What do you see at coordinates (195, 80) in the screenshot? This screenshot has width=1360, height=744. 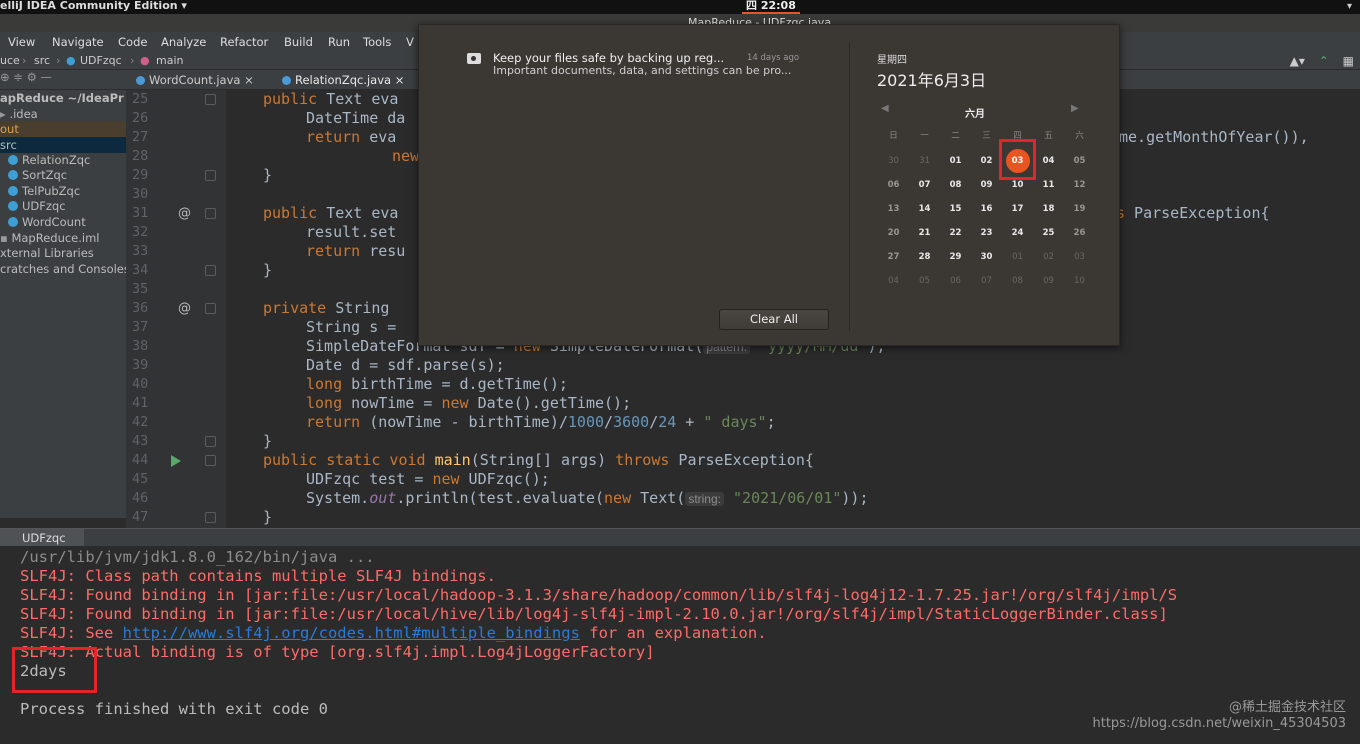 I see `tab-wordcount: WordCount.java ×` at bounding box center [195, 80].